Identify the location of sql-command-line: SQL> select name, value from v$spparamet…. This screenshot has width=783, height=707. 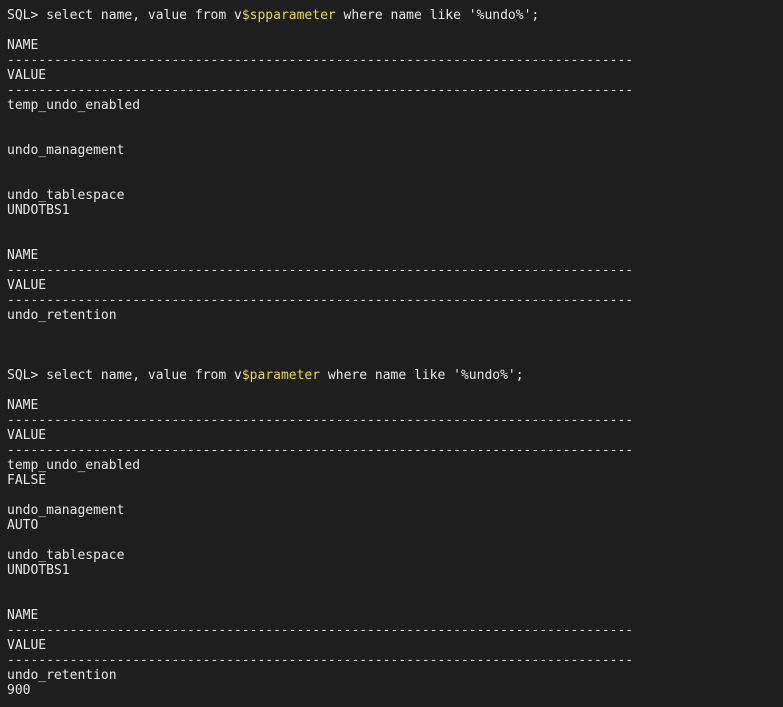
(273, 15).